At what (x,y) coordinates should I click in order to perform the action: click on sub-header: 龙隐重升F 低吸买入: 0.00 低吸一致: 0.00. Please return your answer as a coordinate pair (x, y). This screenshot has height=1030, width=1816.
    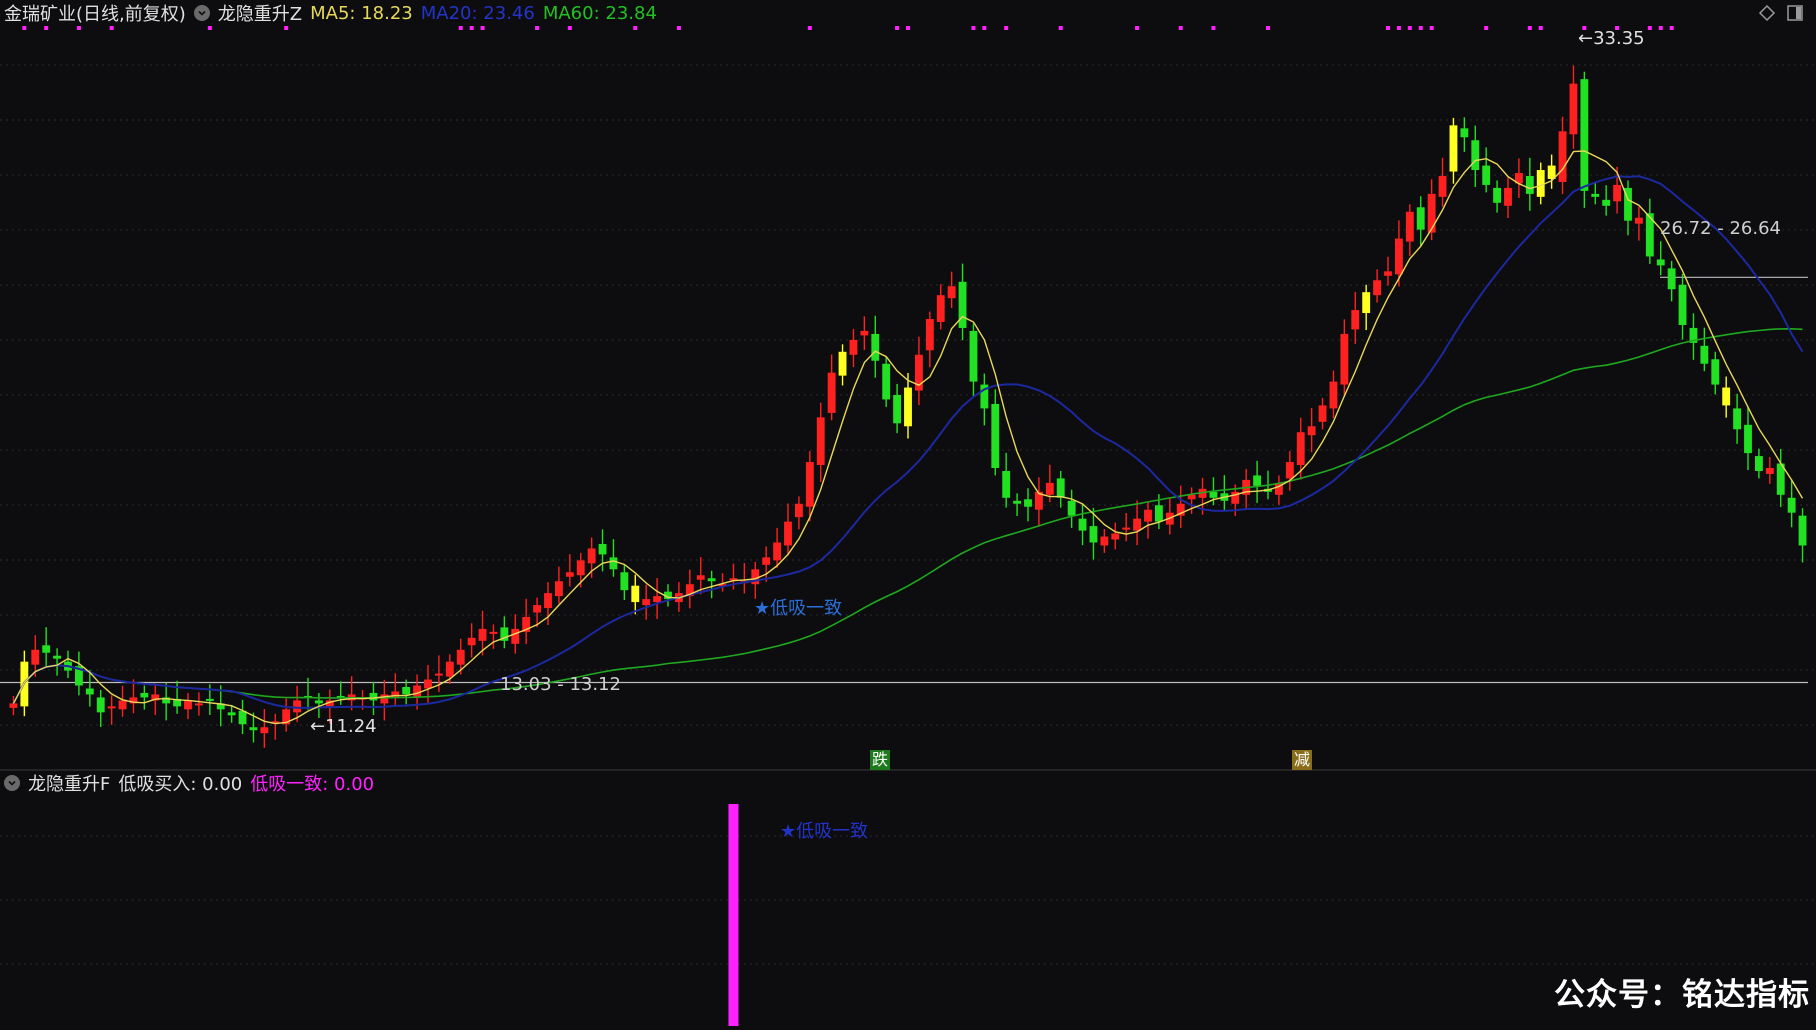
    Looking at the image, I should click on (189, 783).